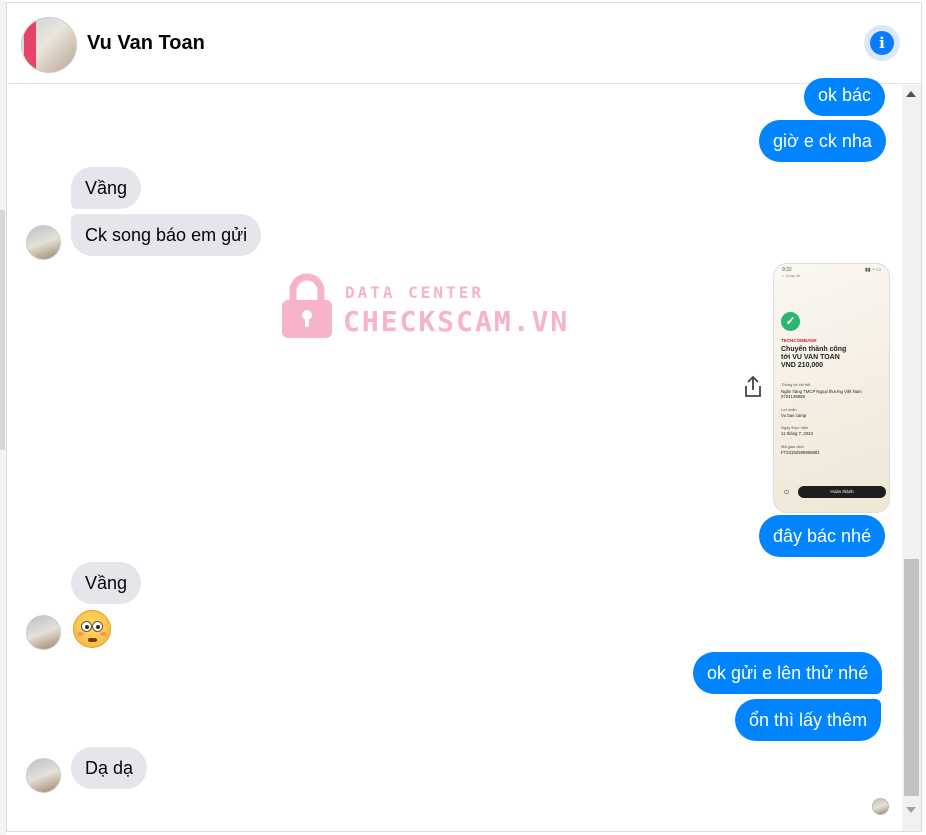 This screenshot has width=926, height=835. I want to click on receipt-txn-value: FT23192599968881, so click(800, 452).